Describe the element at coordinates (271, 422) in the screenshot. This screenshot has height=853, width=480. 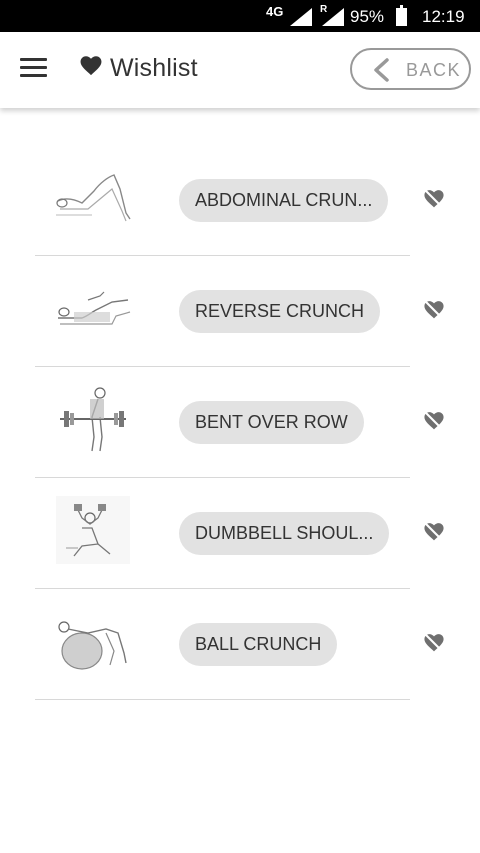
I see `exercise-chip: BENT OVER ROW` at that location.